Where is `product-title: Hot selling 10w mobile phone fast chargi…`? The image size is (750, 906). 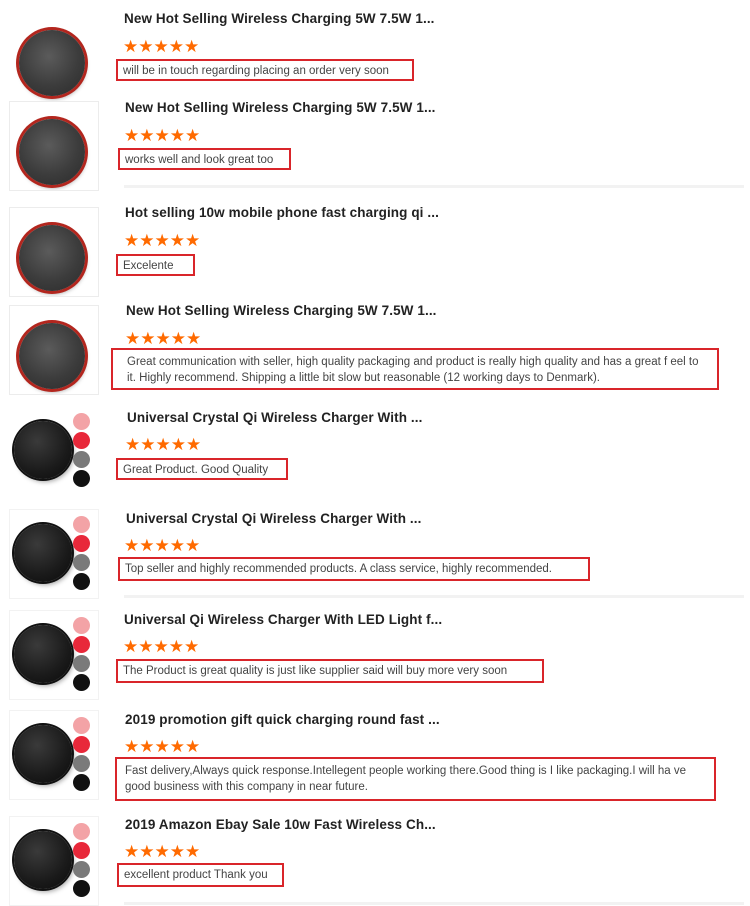 product-title: Hot selling 10w mobile phone fast chargi… is located at coordinates (282, 212).